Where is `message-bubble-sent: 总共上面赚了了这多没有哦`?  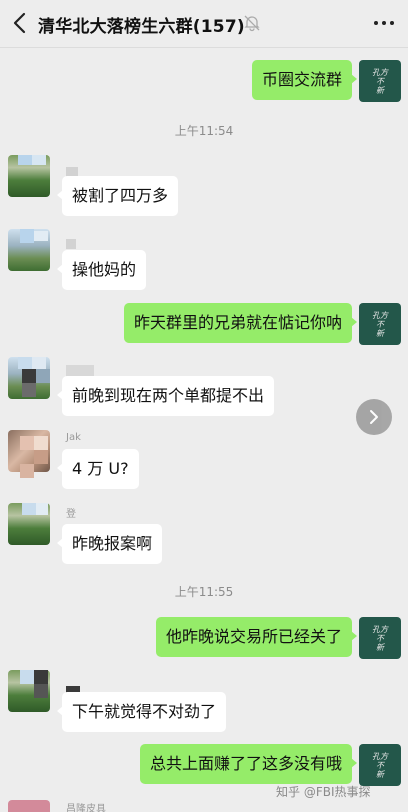 message-bubble-sent: 总共上面赚了了这多没有哦 is located at coordinates (248, 764).